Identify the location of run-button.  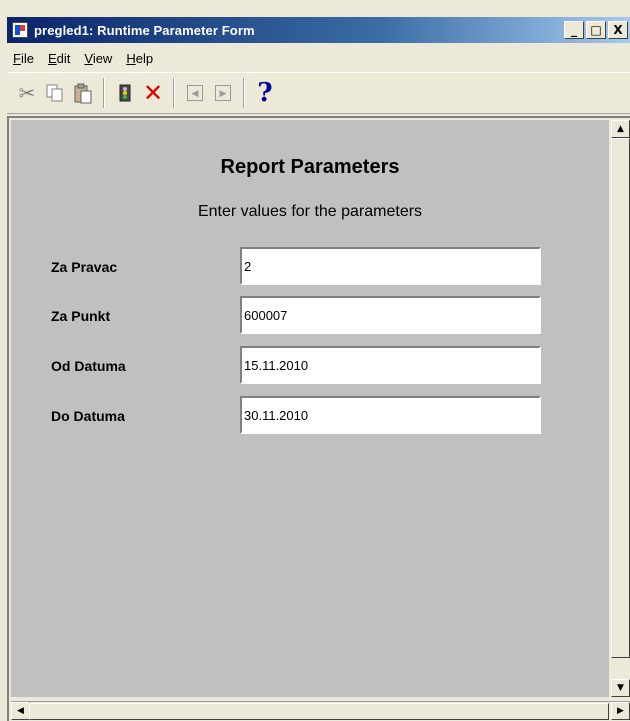
(125, 93).